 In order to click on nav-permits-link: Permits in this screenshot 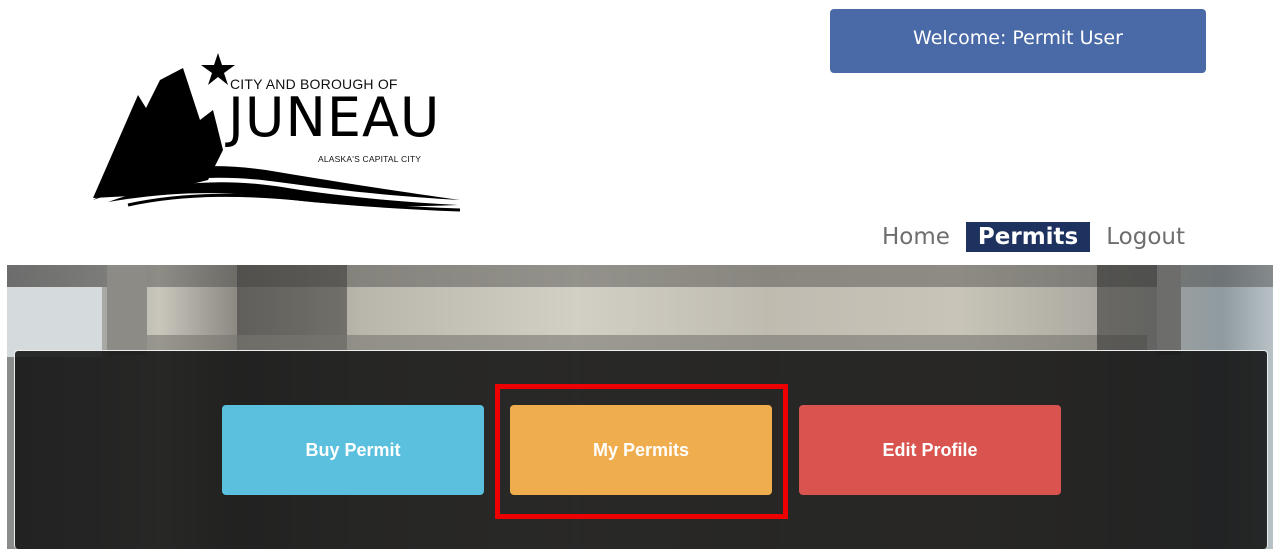, I will do `click(1028, 237)`.